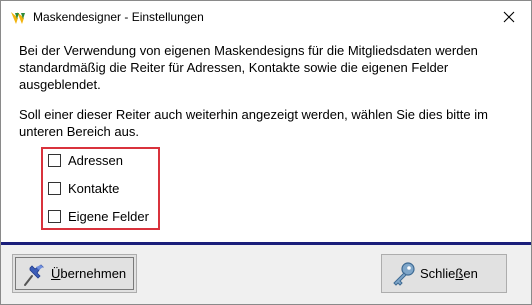 The height and width of the screenshot is (305, 532). I want to click on window-title: Maskendesigner - Einstellungen, so click(118, 17).